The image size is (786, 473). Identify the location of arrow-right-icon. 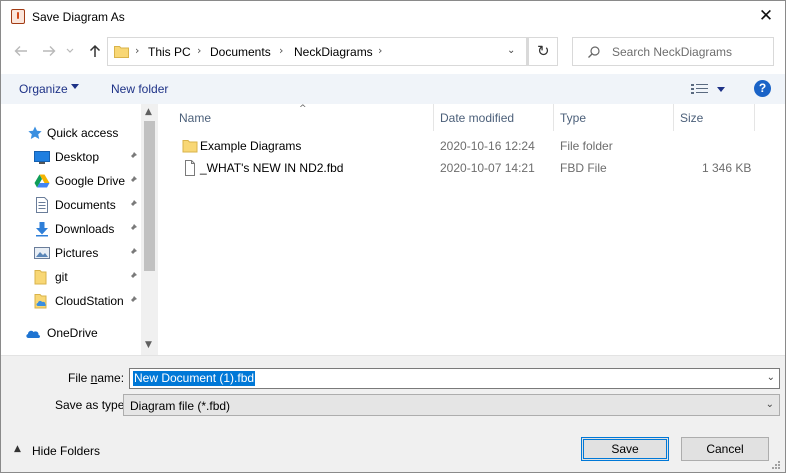
(49, 51).